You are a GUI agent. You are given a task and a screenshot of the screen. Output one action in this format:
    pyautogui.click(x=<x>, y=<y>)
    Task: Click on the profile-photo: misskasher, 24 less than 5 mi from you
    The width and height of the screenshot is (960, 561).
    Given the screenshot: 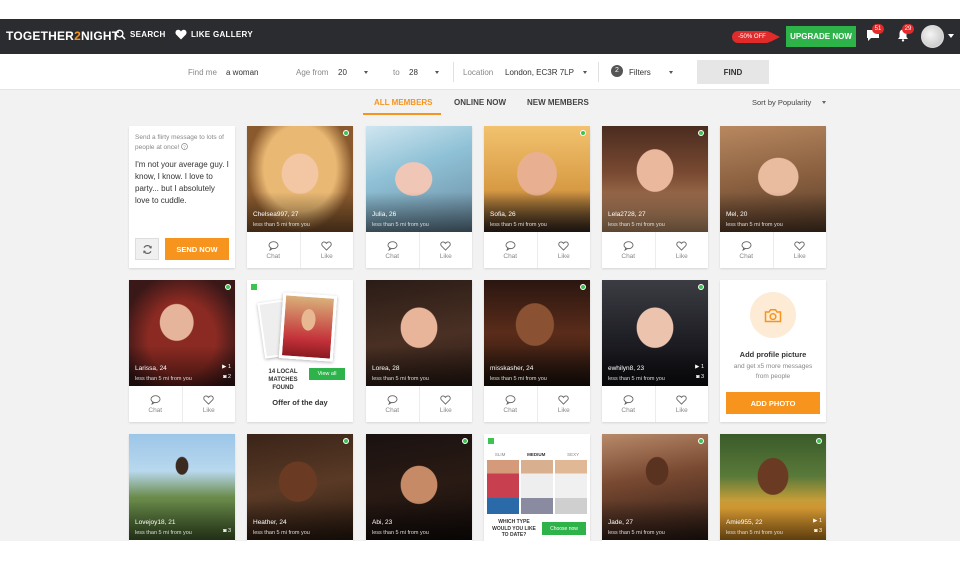 What is the action you would take?
    pyautogui.click(x=537, y=333)
    